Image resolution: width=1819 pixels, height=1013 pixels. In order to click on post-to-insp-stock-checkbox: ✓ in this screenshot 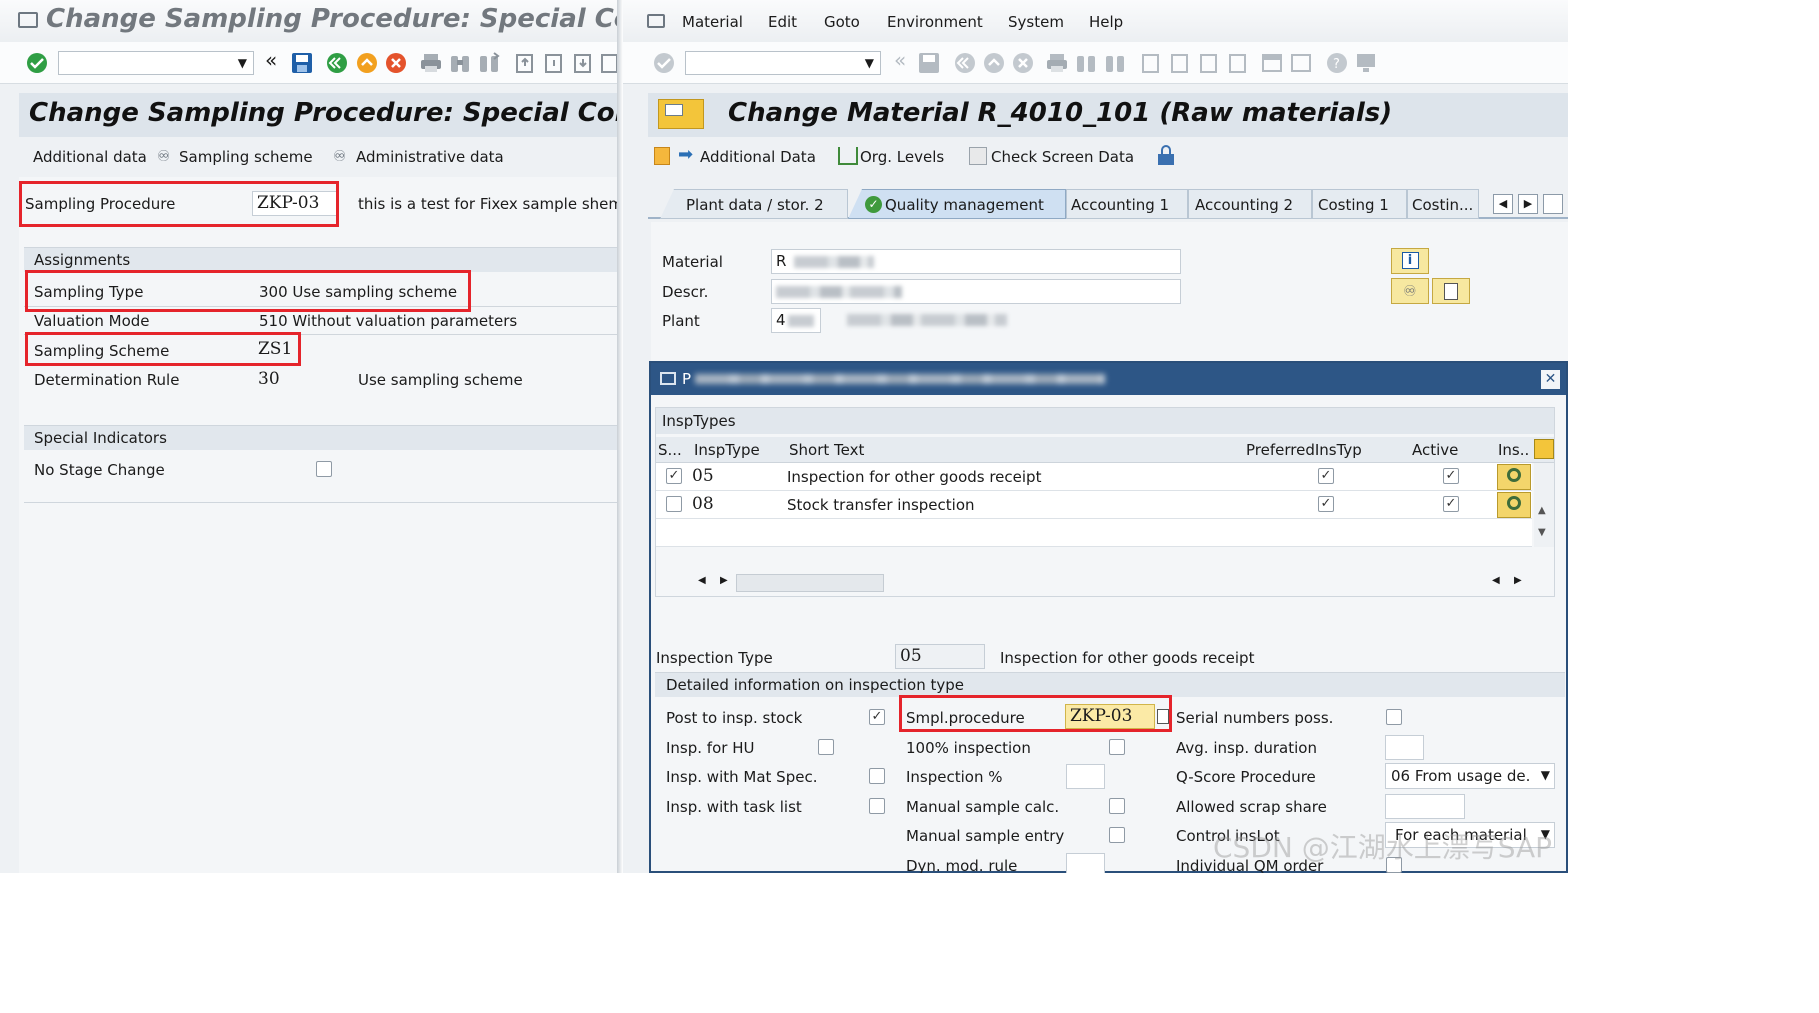, I will do `click(877, 717)`.